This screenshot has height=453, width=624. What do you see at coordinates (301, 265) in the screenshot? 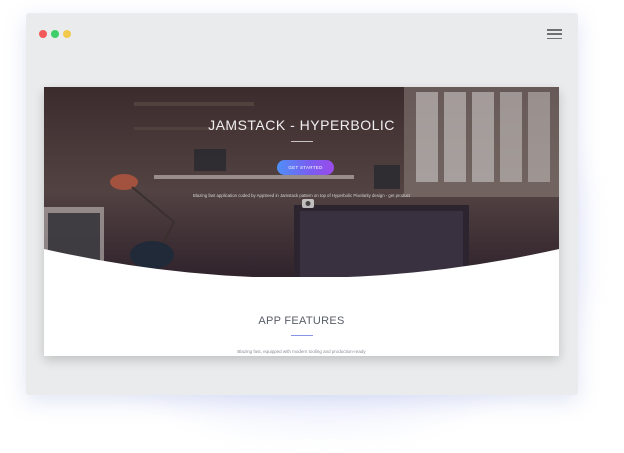
I see `hero-curve-divider` at bounding box center [301, 265].